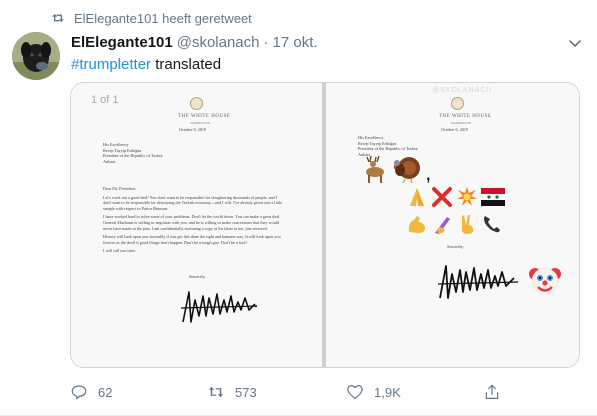 The image size is (597, 416). Describe the element at coordinates (417, 197) in the screenshot. I see `praying-hands-icon` at that location.